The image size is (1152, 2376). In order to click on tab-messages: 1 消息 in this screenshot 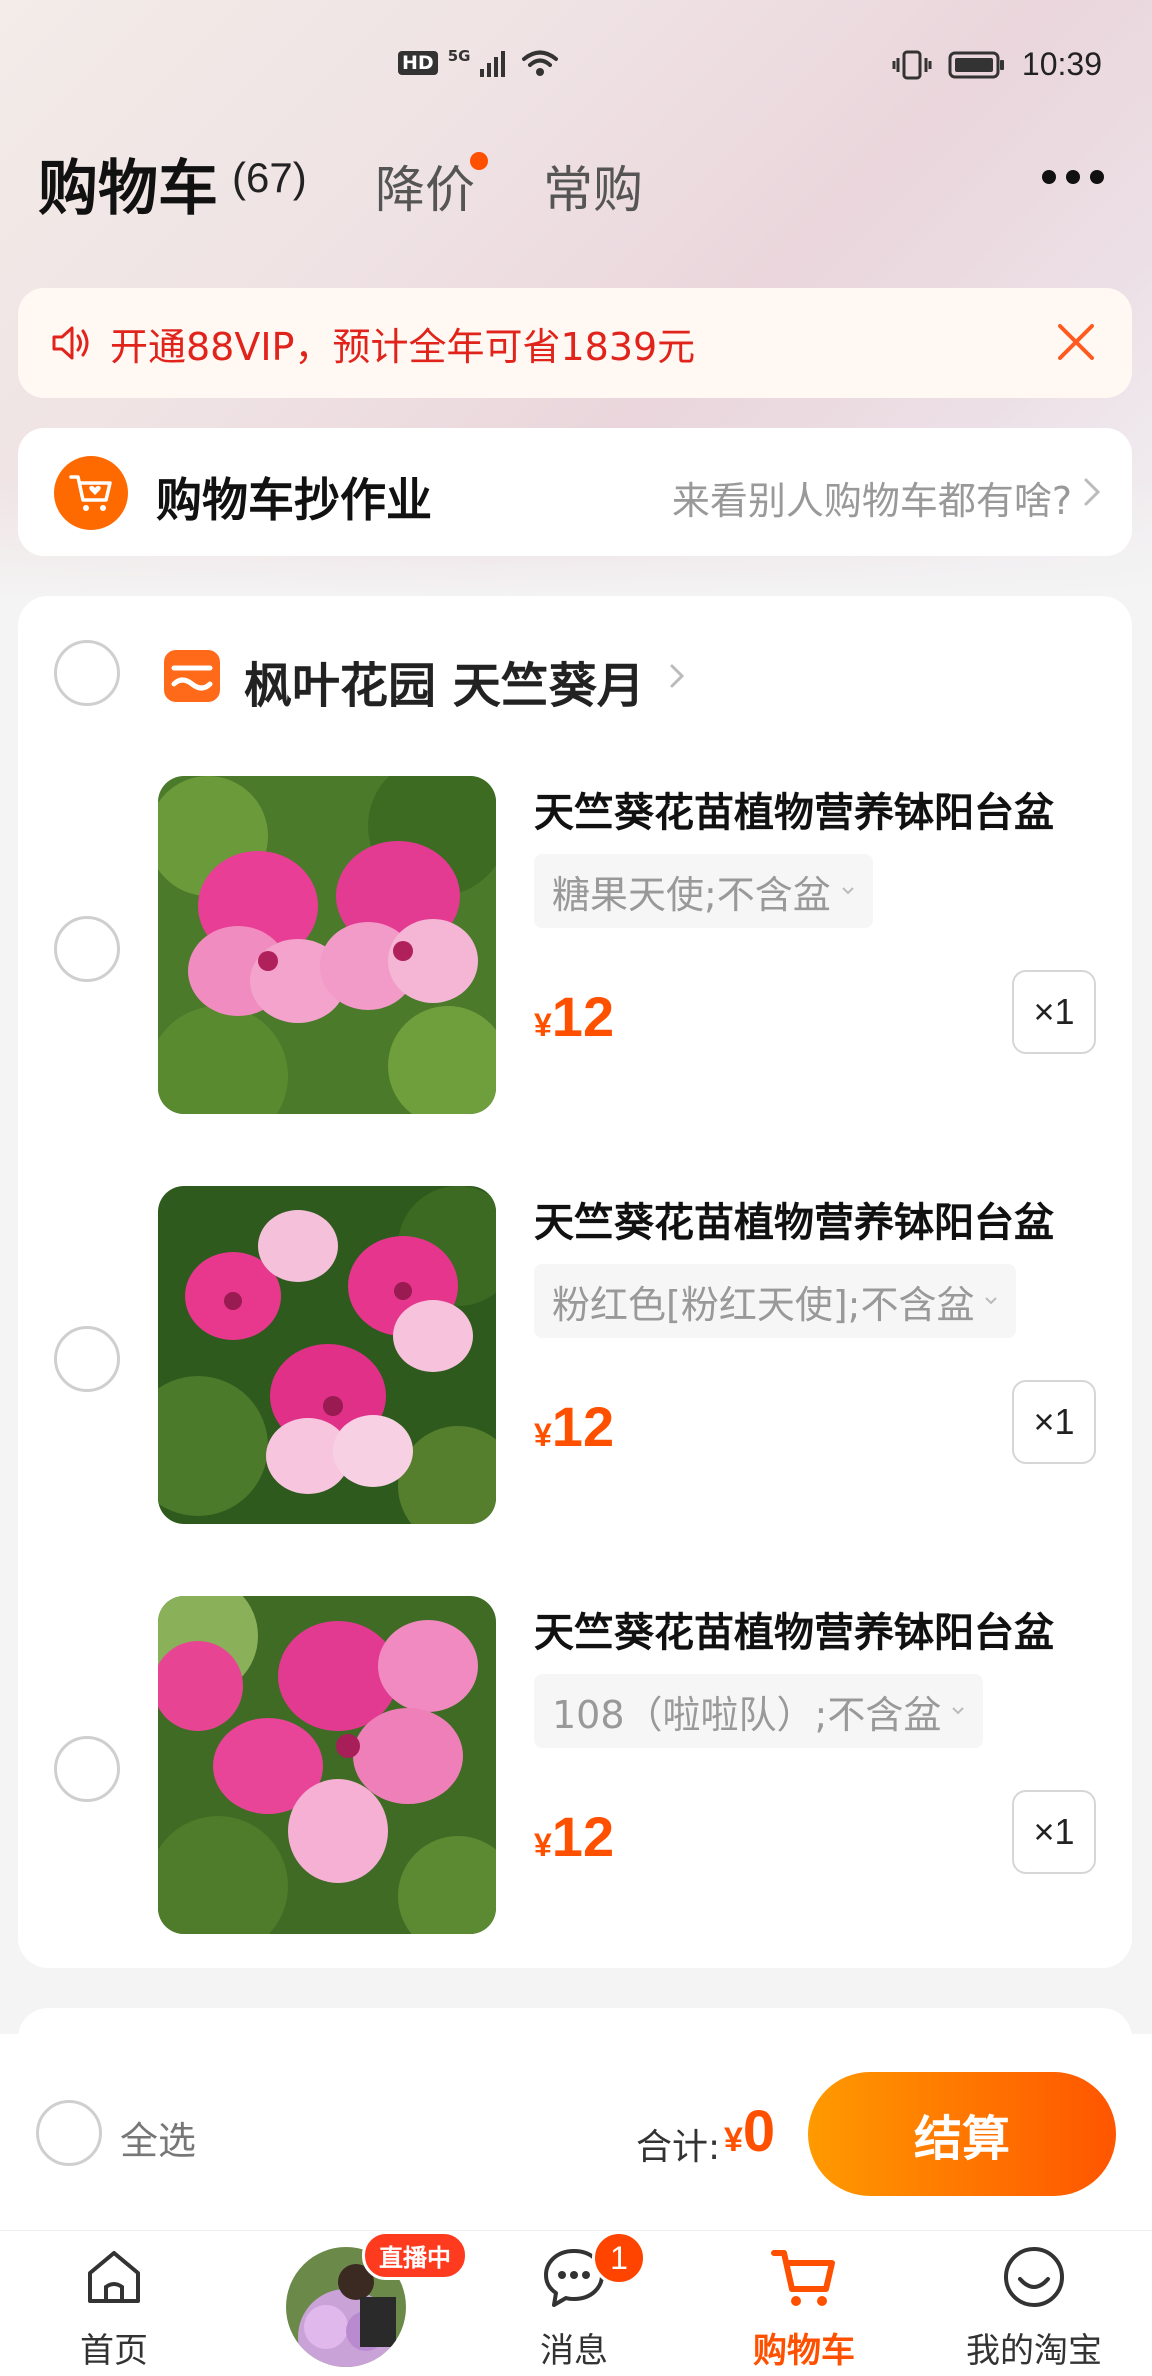, I will do `click(574, 2303)`.